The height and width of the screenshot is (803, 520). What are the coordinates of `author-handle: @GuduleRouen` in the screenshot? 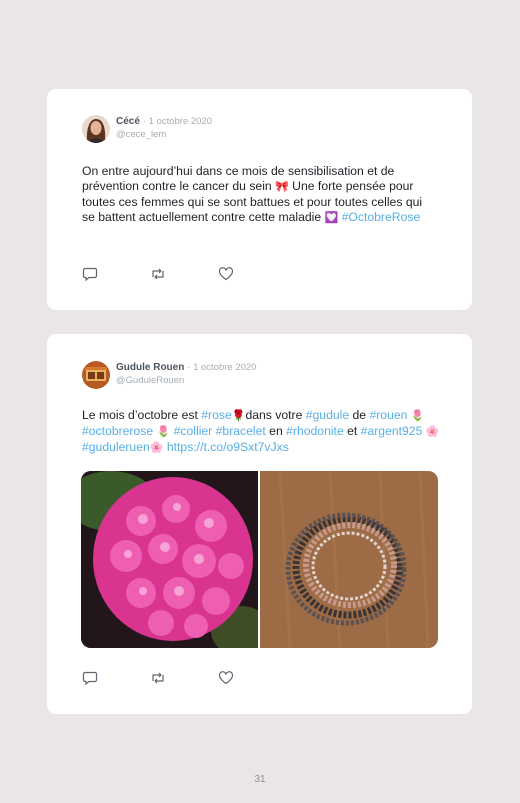 It's located at (186, 380).